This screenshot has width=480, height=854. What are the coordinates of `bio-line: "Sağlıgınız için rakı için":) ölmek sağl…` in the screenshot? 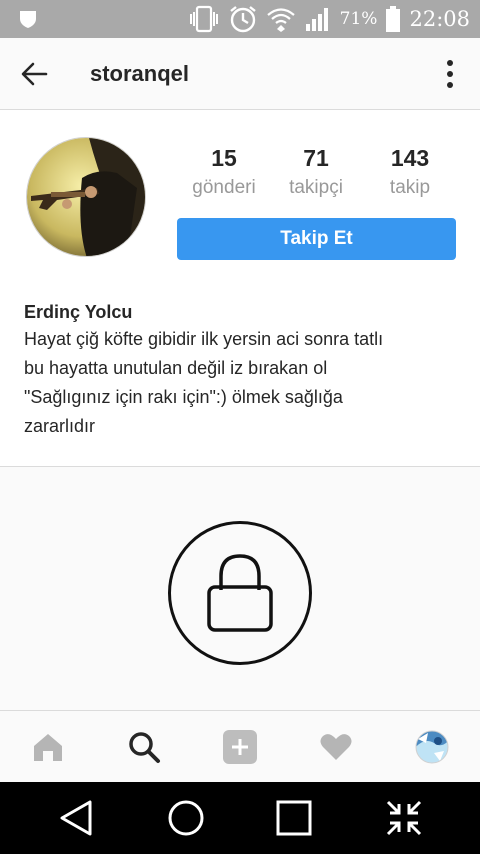 It's located at (183, 397).